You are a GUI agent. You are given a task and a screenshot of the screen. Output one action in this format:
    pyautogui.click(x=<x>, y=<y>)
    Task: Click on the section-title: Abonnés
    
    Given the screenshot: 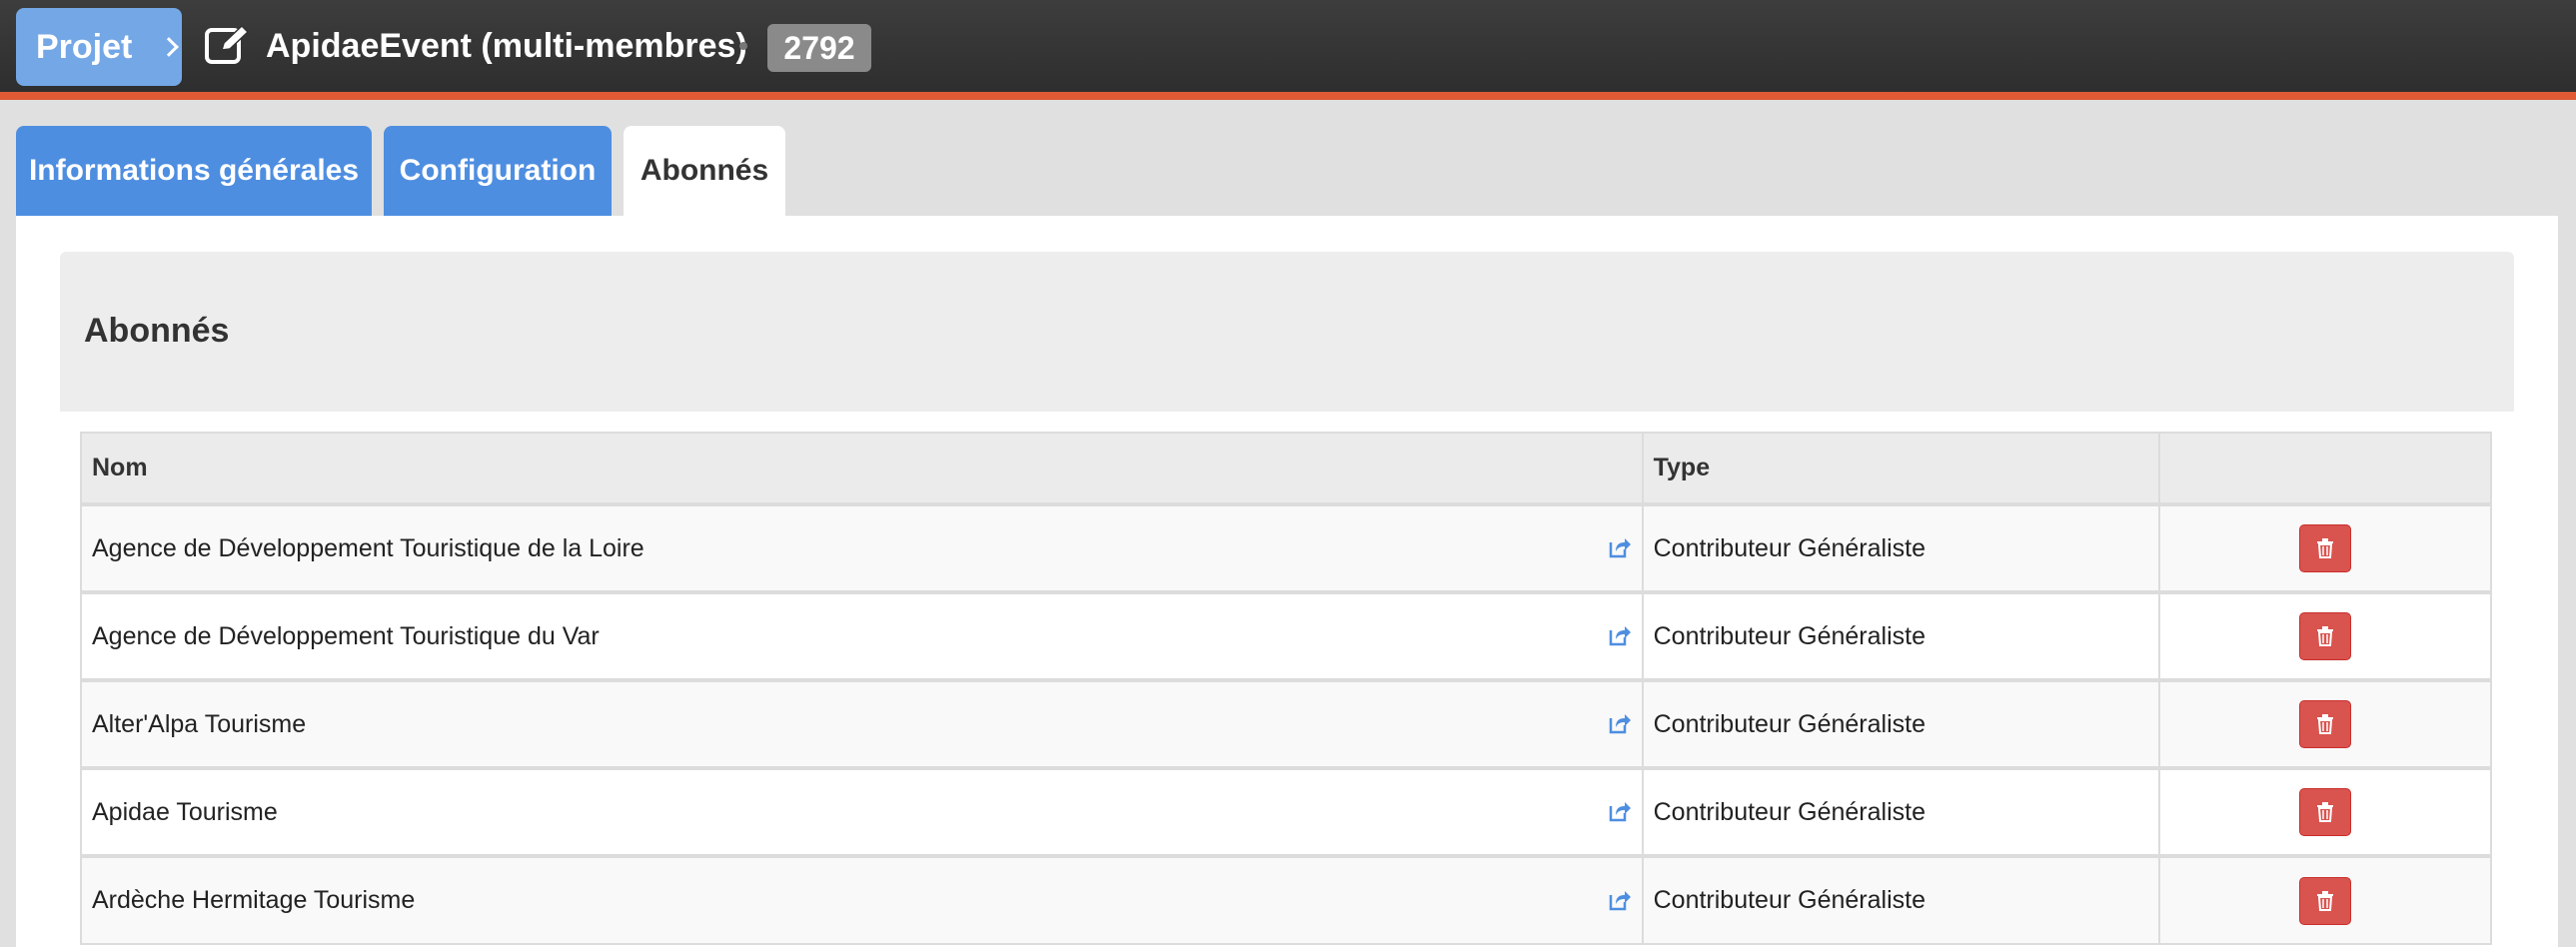 What is the action you would take?
    pyautogui.click(x=157, y=331)
    